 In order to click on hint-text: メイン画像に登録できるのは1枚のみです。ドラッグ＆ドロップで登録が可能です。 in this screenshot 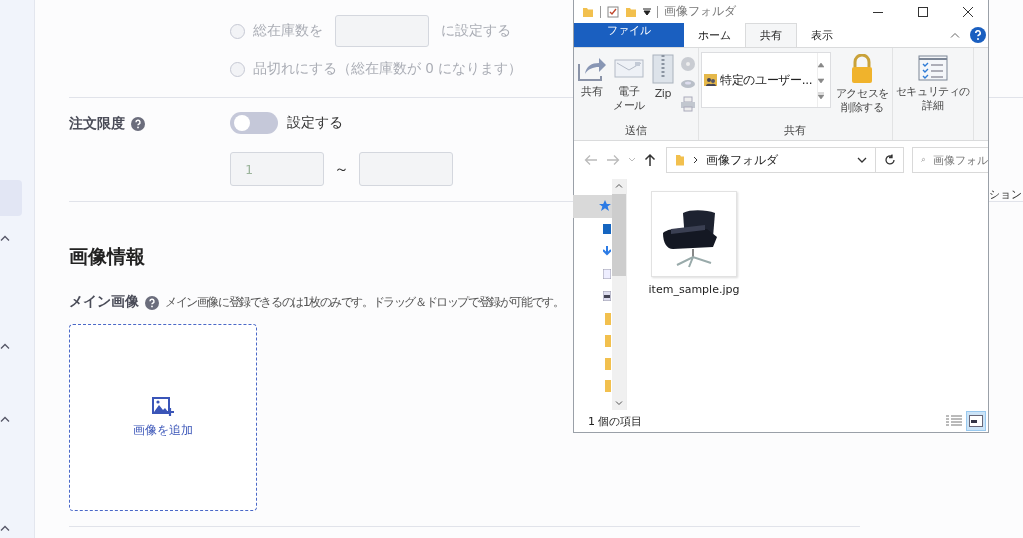, I will do `click(364, 302)`.